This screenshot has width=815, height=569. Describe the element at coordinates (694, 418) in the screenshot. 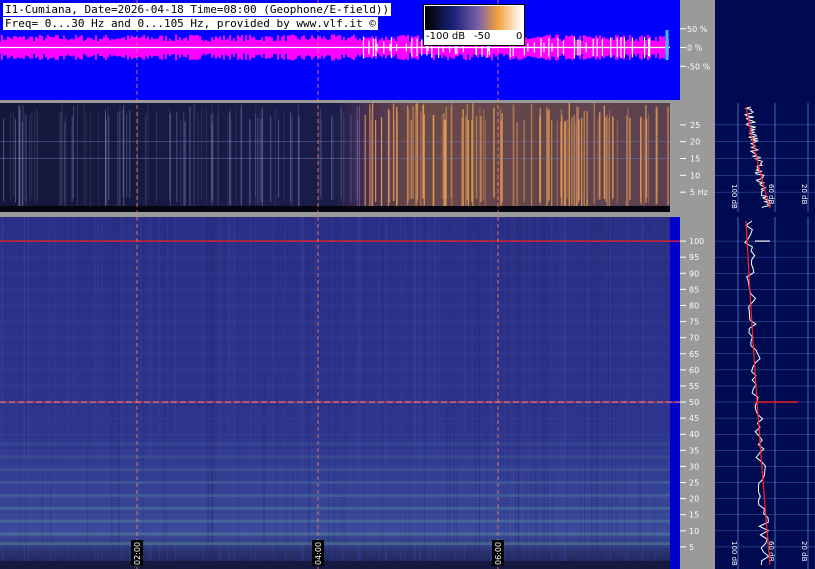

I see `high-ytick-label: 45` at that location.